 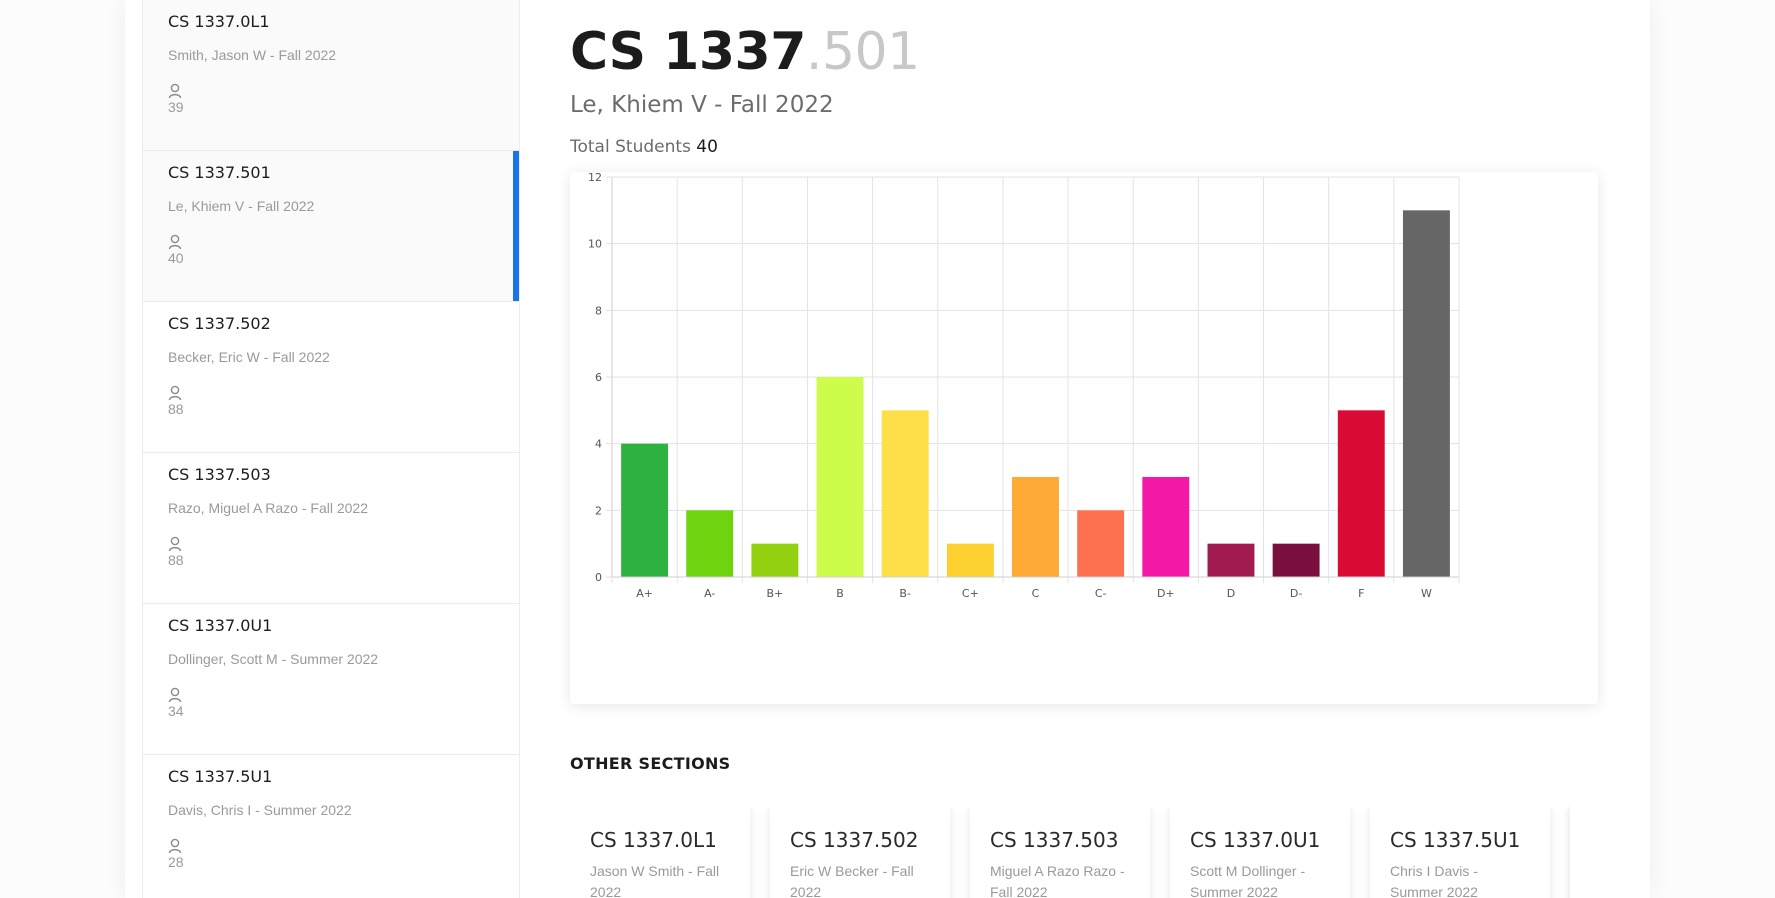 What do you see at coordinates (854, 840) in the screenshot?
I see `other-section-code: CS 1337.502` at bounding box center [854, 840].